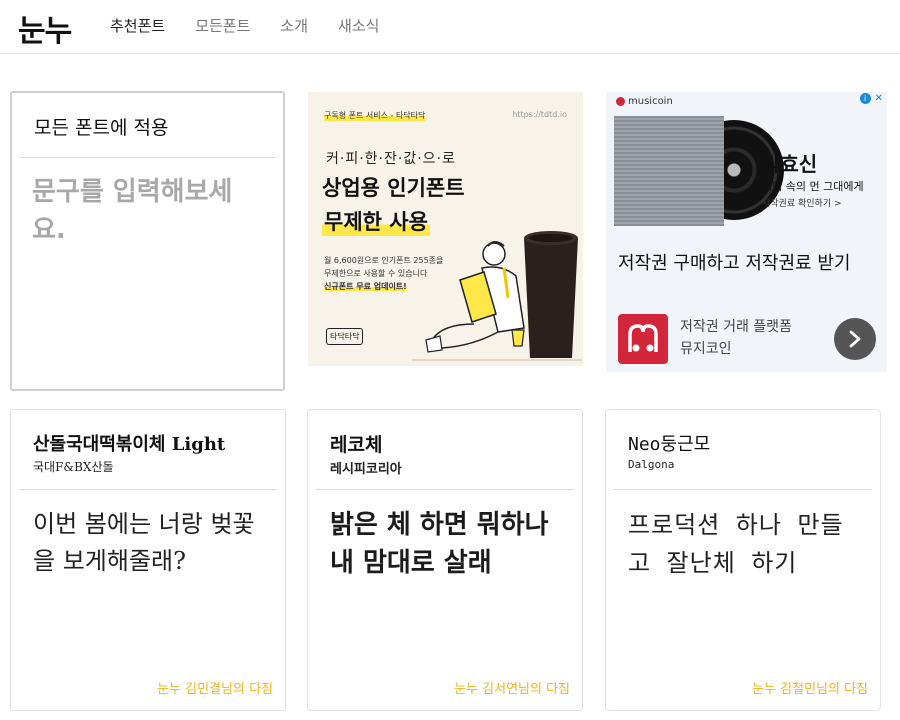  Describe the element at coordinates (391, 159) in the screenshot. I see `ad-tagline: 커·피·한·잔·값·으·로` at that location.